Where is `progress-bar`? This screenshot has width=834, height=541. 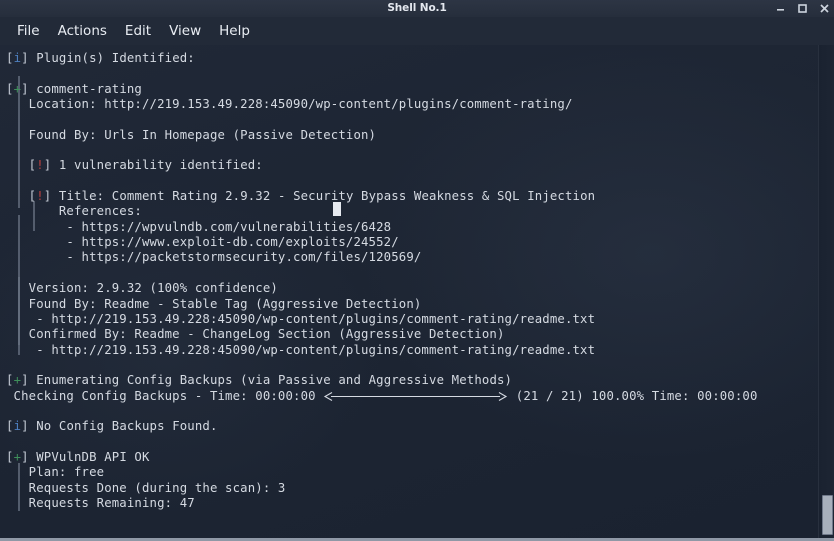 progress-bar is located at coordinates (415, 396).